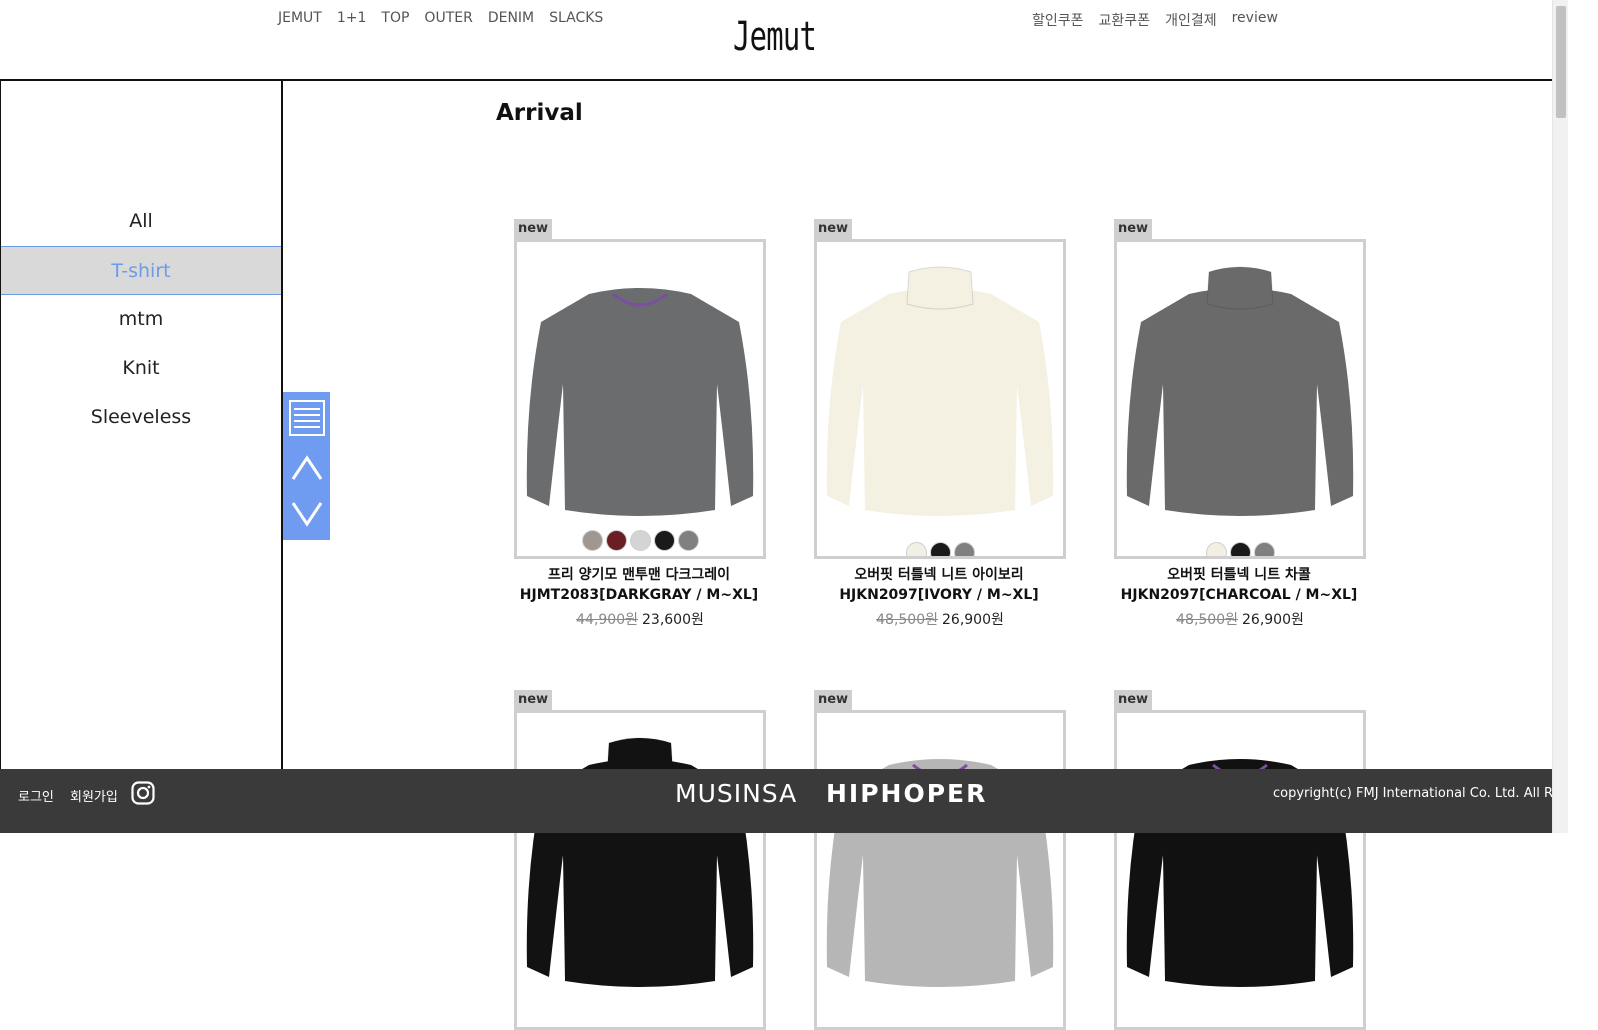 The width and height of the screenshot is (1598, 1030). I want to click on product-code-line: HJMT2083[DARKGRAY / M~XL], so click(639, 595).